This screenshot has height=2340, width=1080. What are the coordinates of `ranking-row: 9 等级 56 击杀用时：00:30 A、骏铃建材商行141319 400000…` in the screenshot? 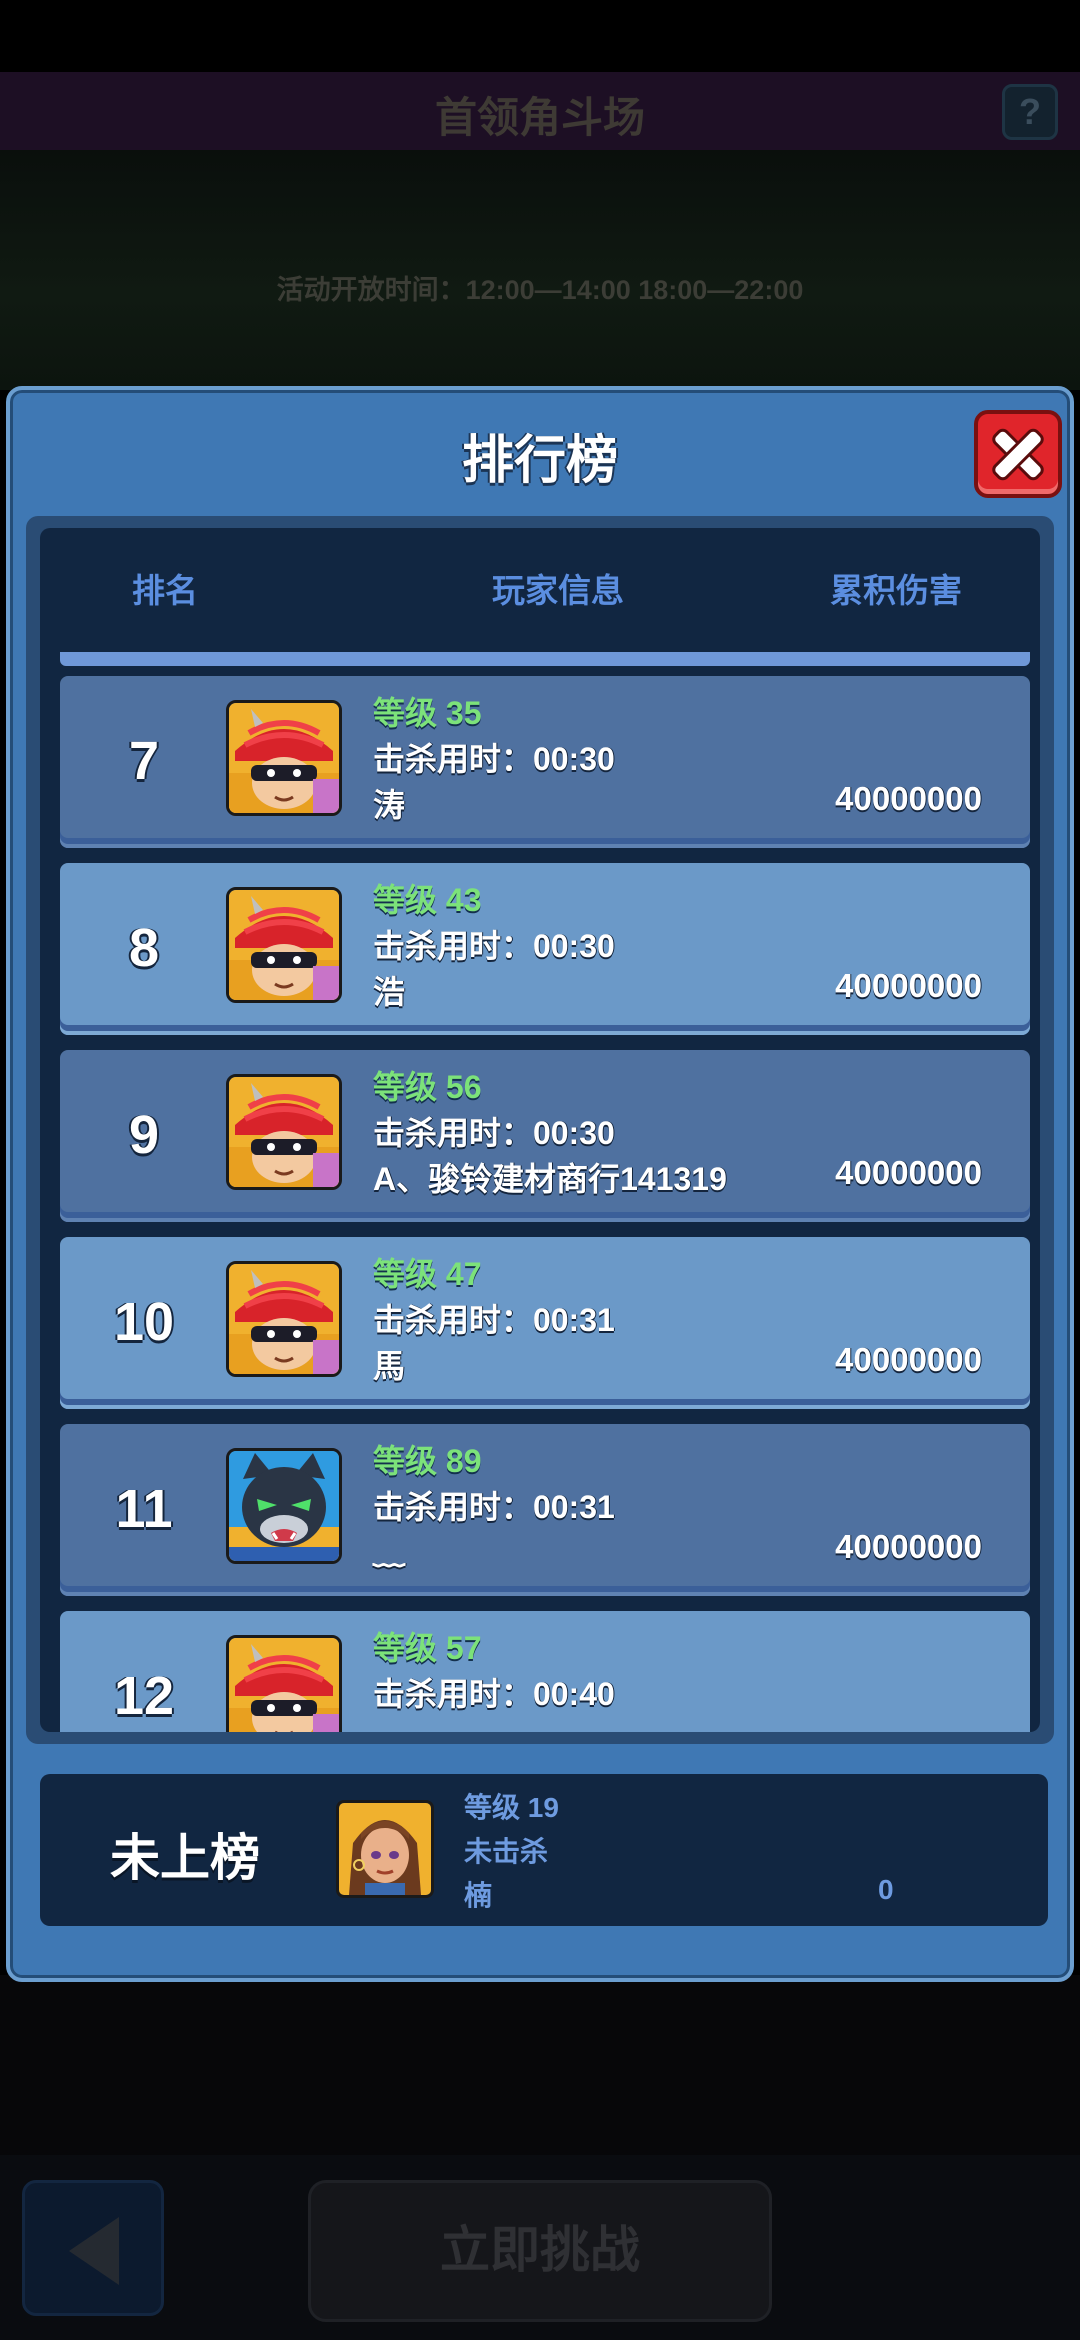 It's located at (545, 1136).